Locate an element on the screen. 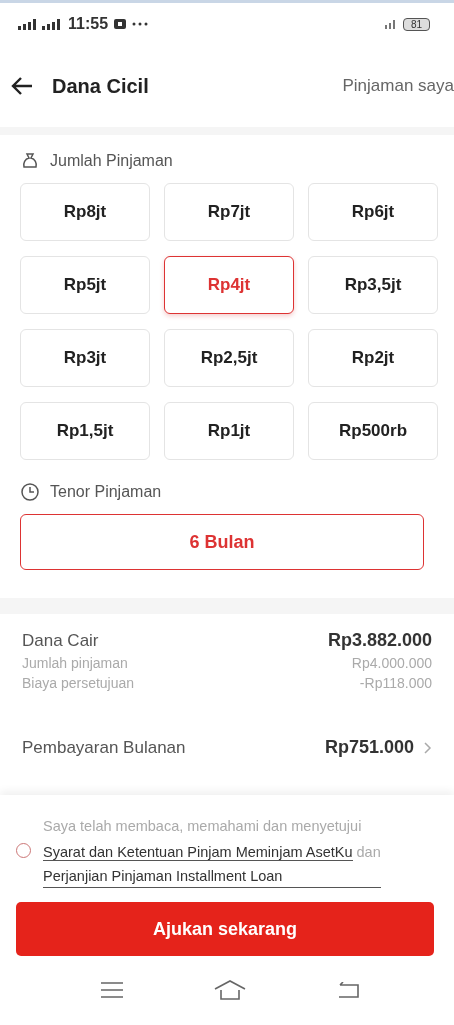  my-loans-link: Pinjaman saya is located at coordinates (398, 86).